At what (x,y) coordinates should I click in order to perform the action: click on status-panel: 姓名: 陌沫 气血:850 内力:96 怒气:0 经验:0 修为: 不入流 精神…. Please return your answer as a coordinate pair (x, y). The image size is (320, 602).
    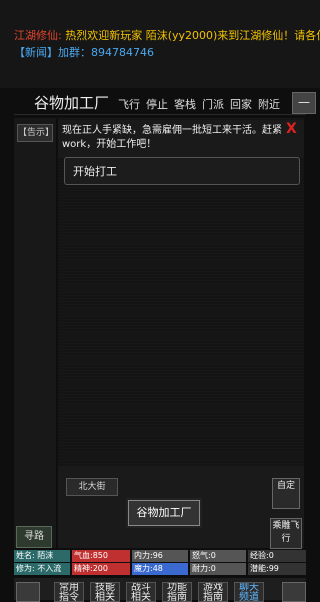
    Looking at the image, I should click on (160, 563).